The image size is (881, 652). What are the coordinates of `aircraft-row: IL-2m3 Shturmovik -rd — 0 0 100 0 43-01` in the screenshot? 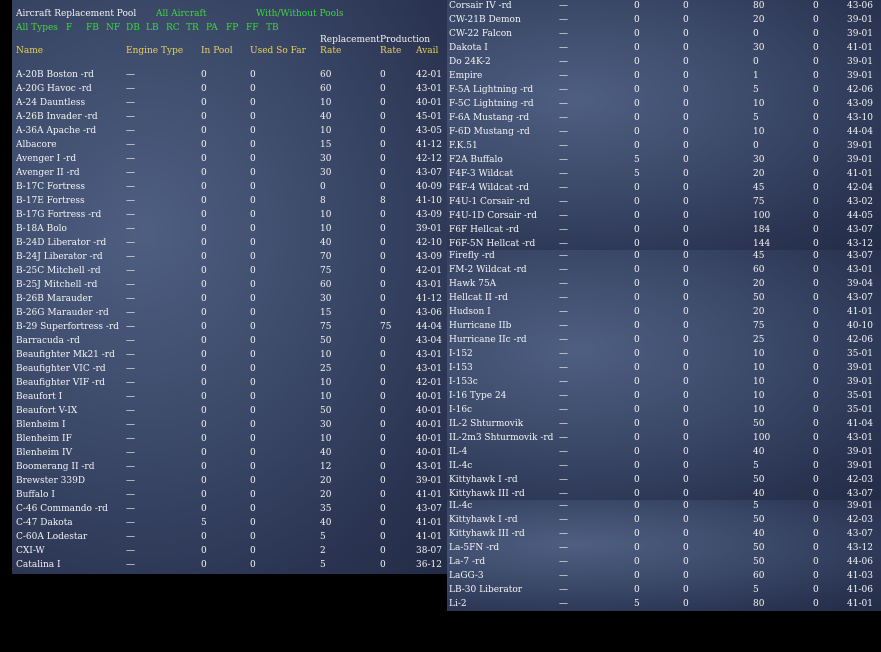 It's located at (664, 438).